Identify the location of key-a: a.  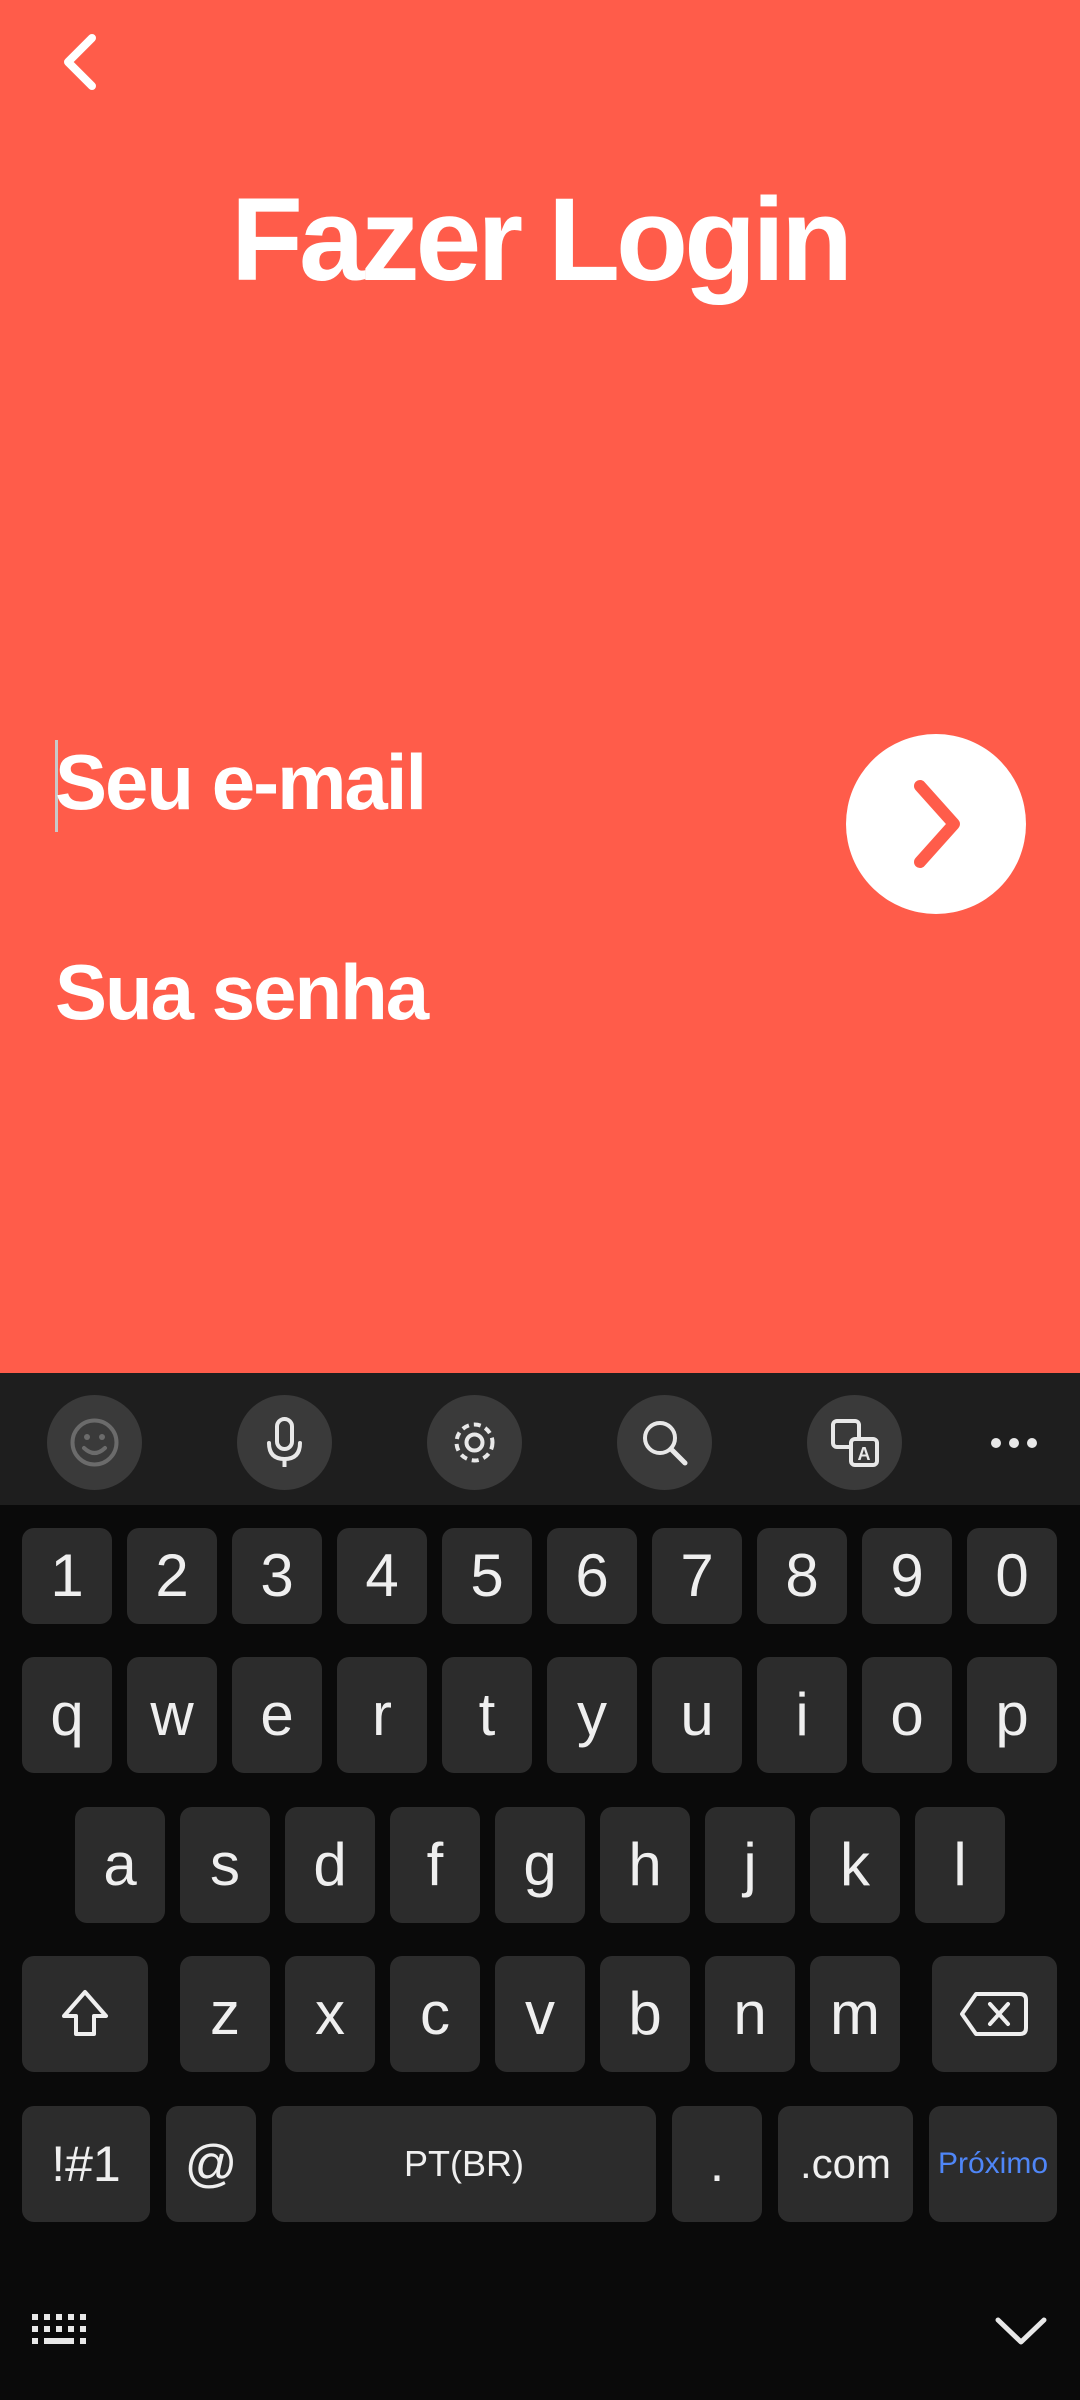
(120, 1865).